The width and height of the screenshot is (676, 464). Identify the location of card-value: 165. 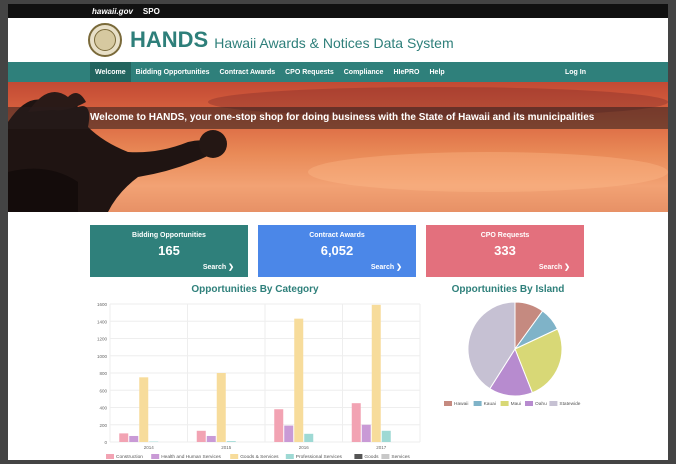
(169, 250).